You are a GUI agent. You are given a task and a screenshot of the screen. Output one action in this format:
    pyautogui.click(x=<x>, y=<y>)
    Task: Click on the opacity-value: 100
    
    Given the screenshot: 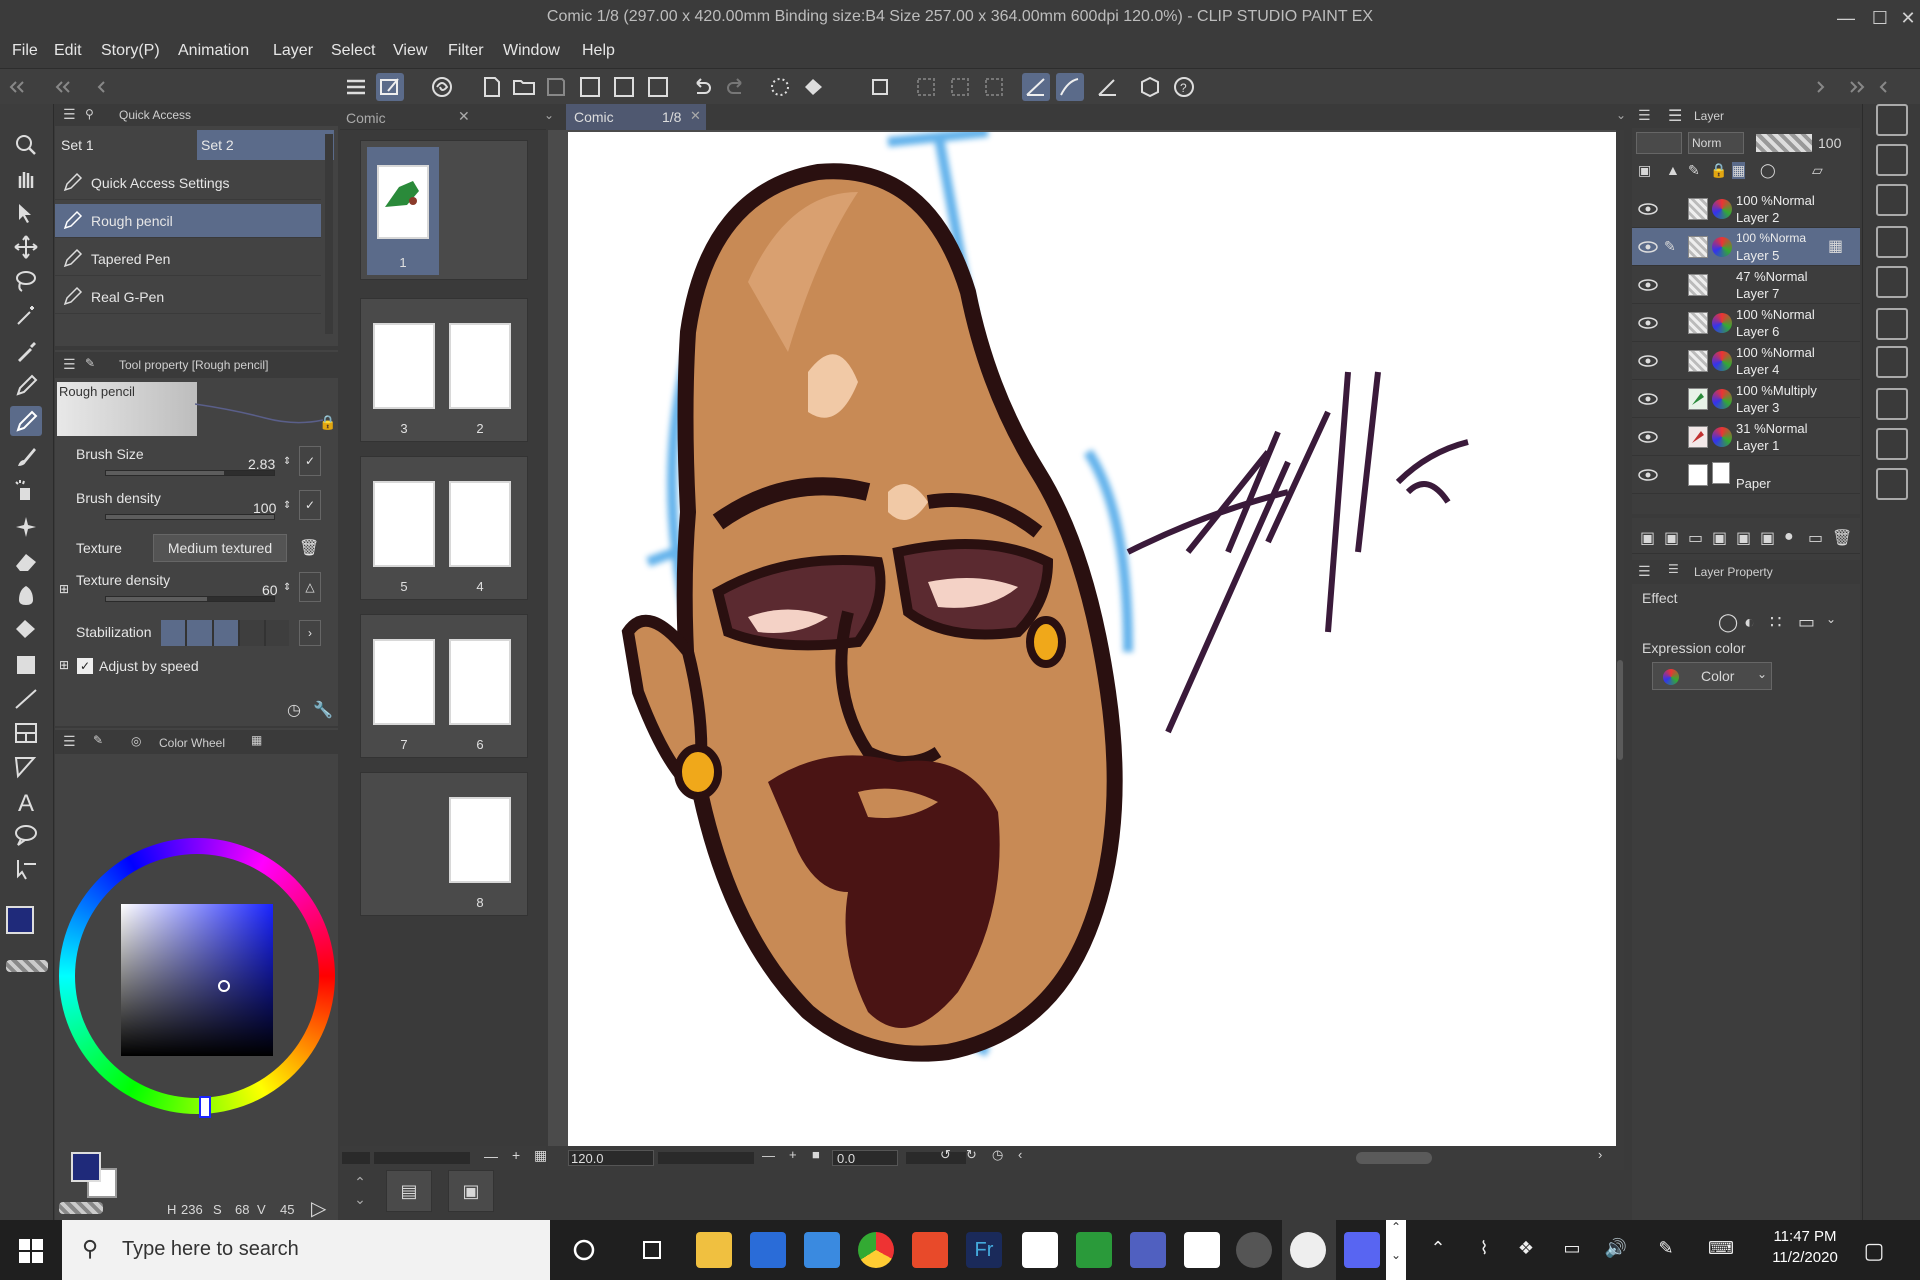 What is the action you would take?
    pyautogui.click(x=1829, y=143)
    